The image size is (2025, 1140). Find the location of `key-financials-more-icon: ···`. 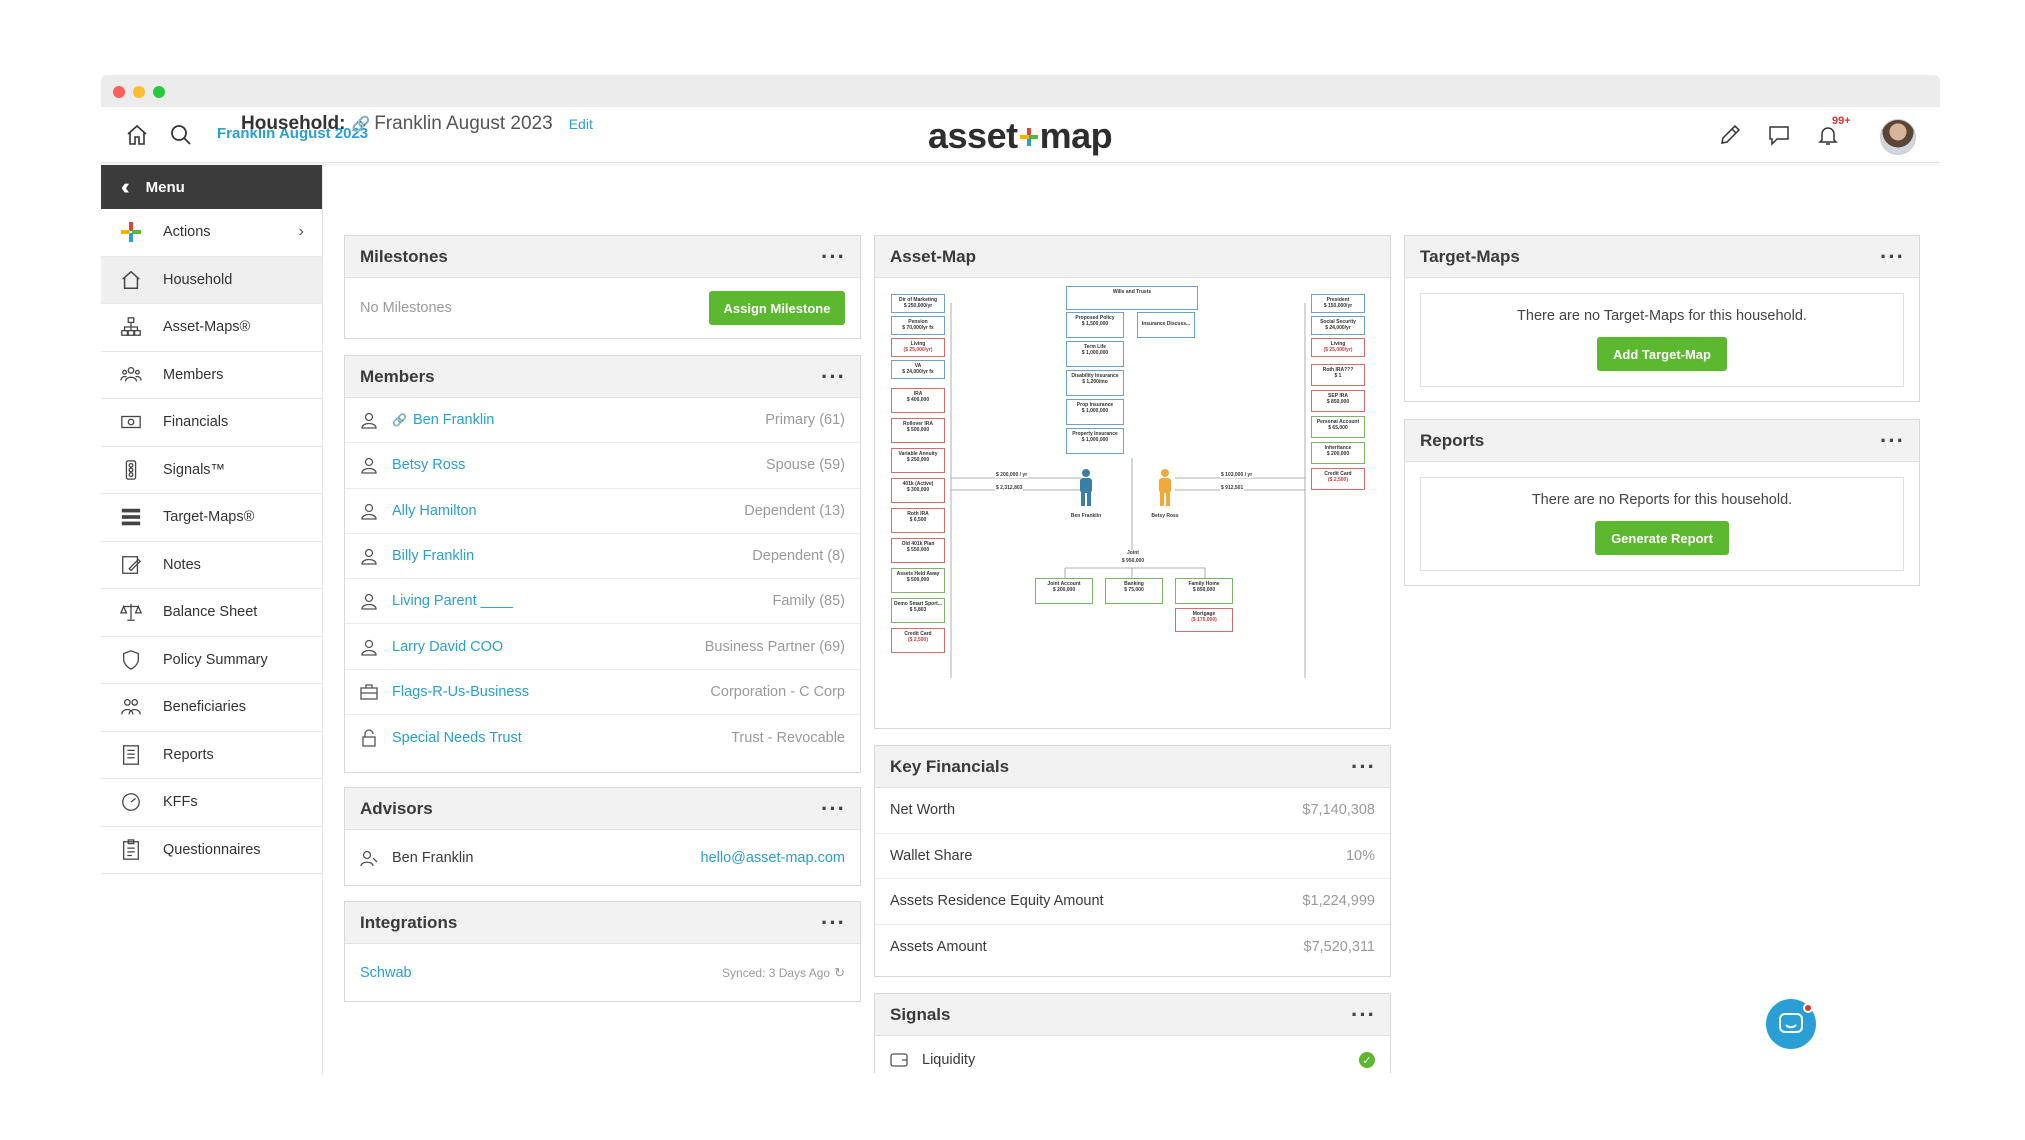

key-financials-more-icon: ··· is located at coordinates (1363, 766).